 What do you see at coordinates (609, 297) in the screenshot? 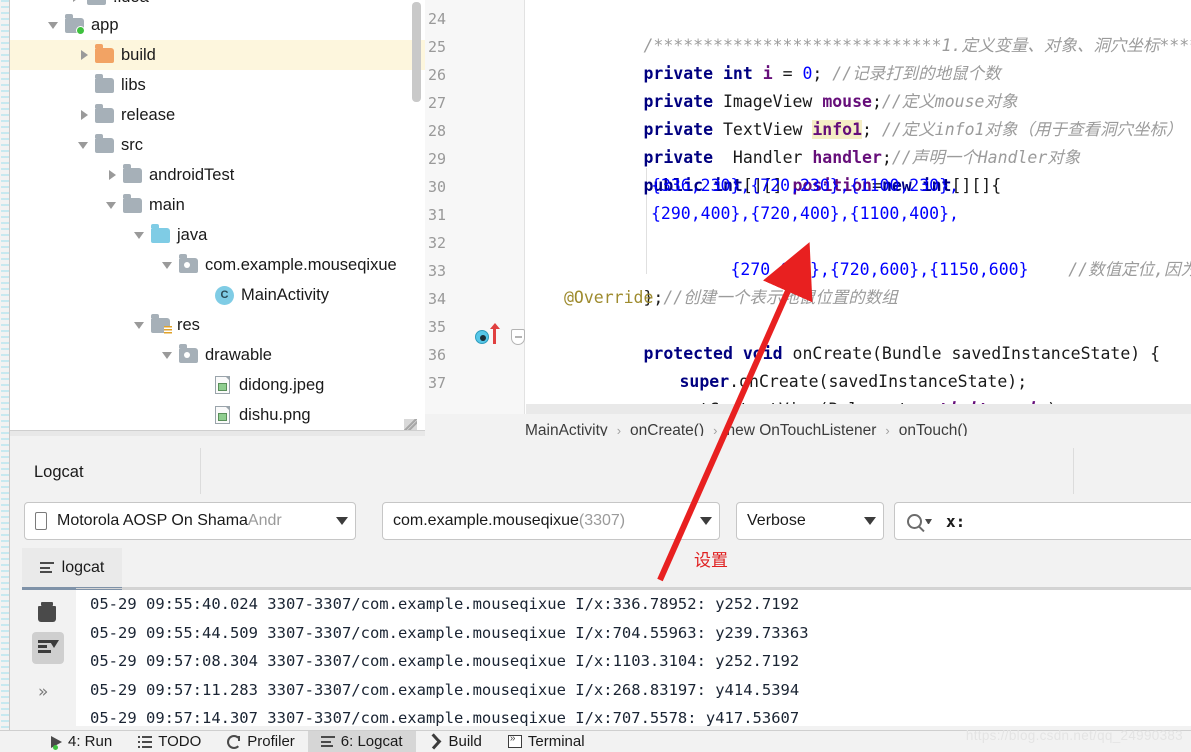
I see `code-annotation: @Override` at bounding box center [609, 297].